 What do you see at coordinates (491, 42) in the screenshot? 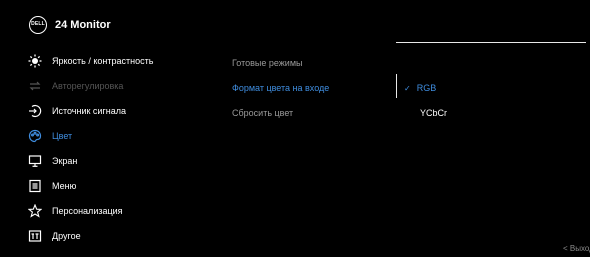
I see `header-divider` at bounding box center [491, 42].